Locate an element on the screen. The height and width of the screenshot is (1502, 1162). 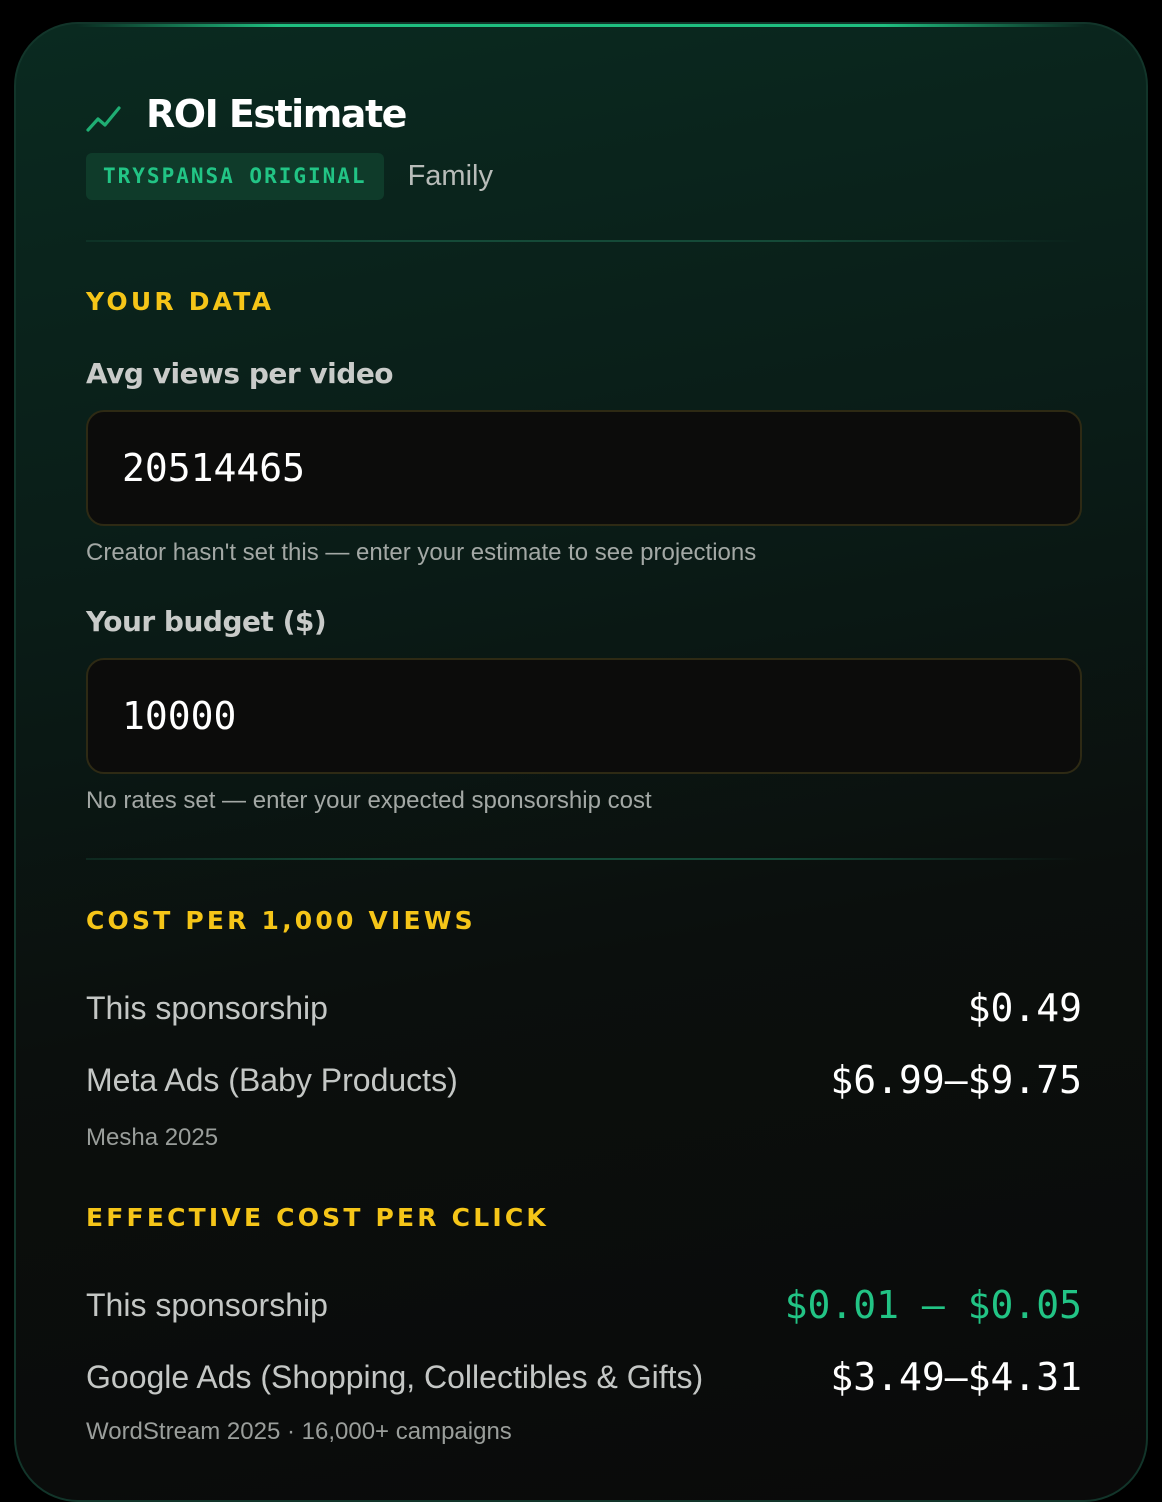
cpm-benchmark-row: Meta Ads (Baby Products) $6.99–$9.75 is located at coordinates (584, 1080).